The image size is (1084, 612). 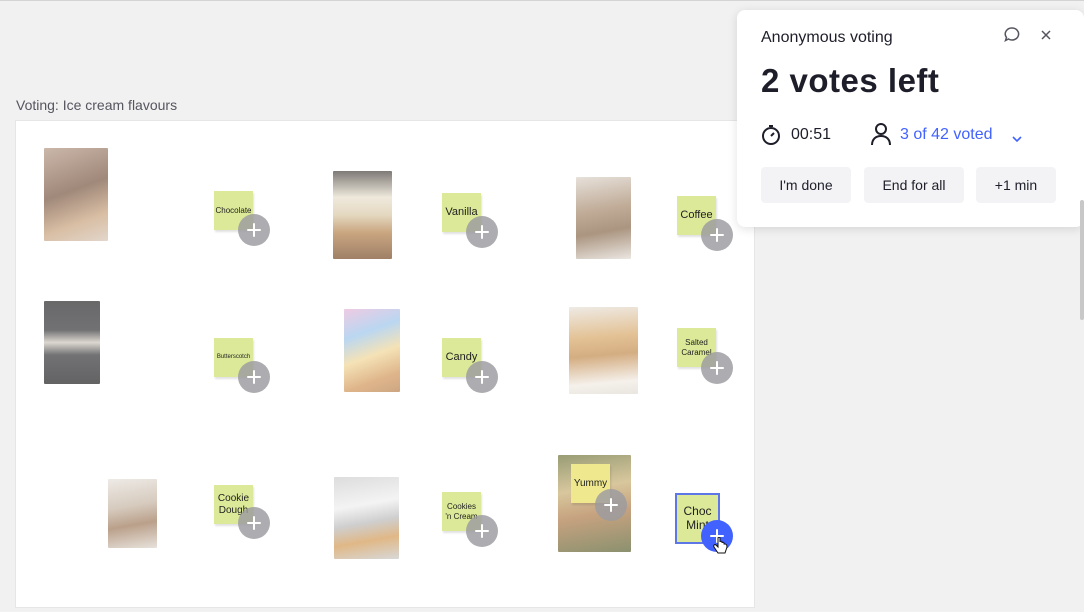 I want to click on votes-left: 2 votes left, so click(x=850, y=80).